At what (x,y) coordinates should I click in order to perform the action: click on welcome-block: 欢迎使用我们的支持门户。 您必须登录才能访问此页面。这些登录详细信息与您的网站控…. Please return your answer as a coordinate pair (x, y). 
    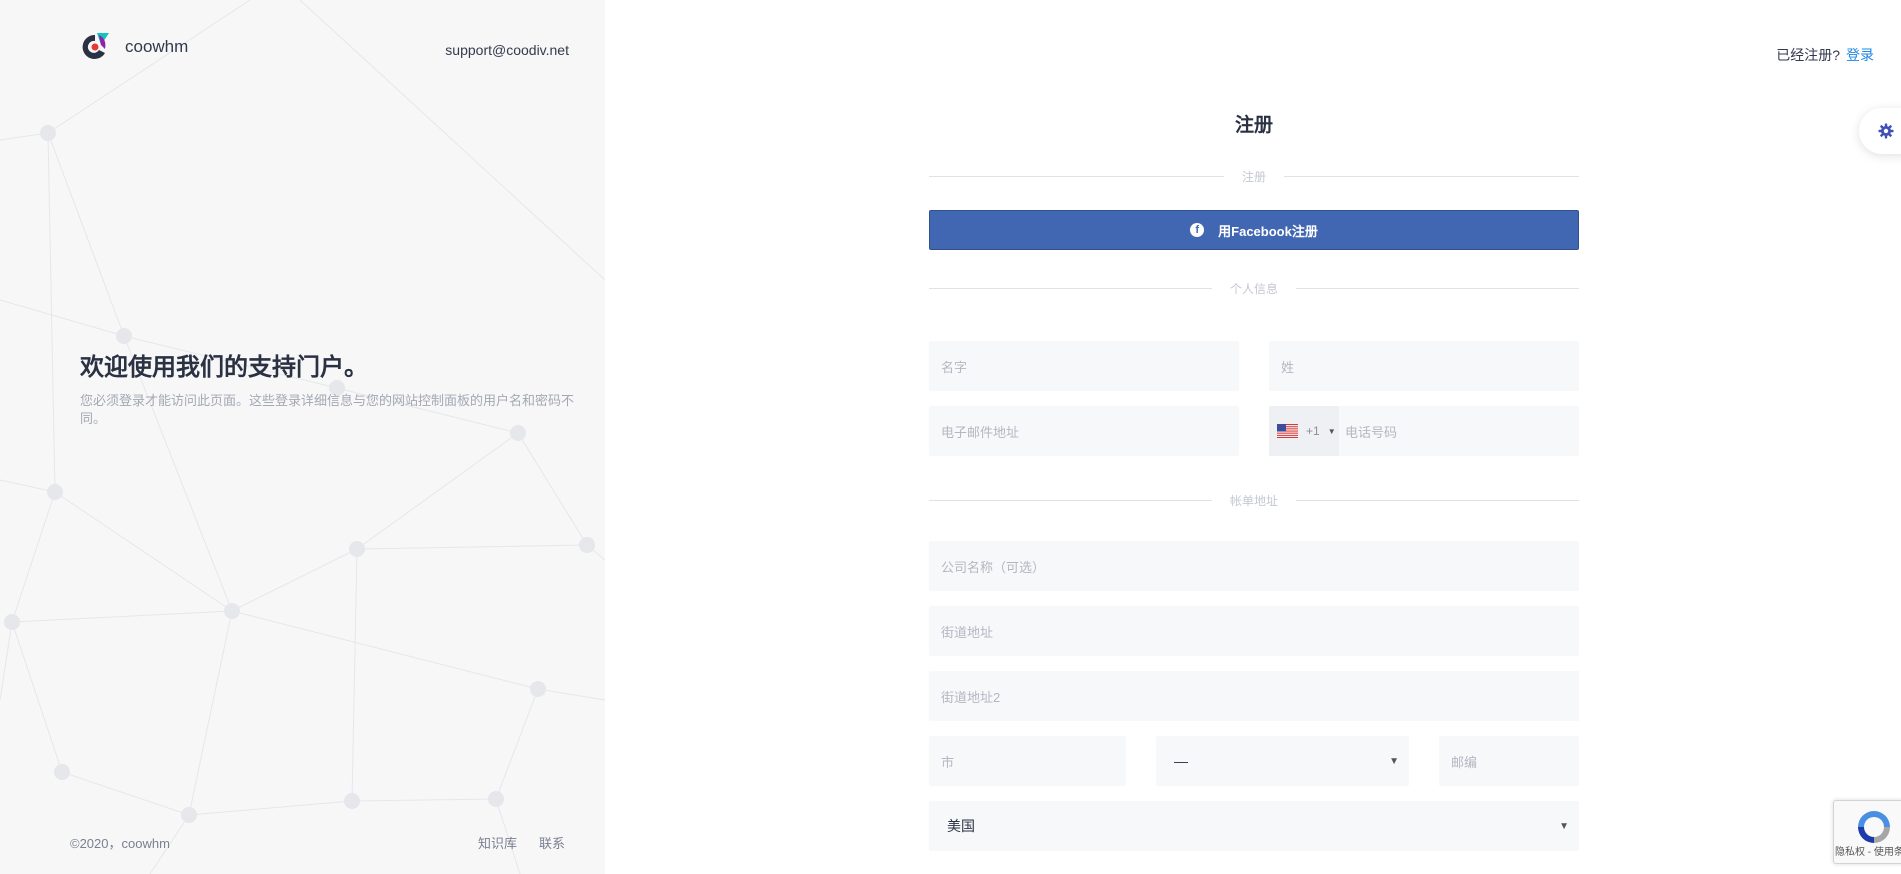
    Looking at the image, I should click on (330, 387).